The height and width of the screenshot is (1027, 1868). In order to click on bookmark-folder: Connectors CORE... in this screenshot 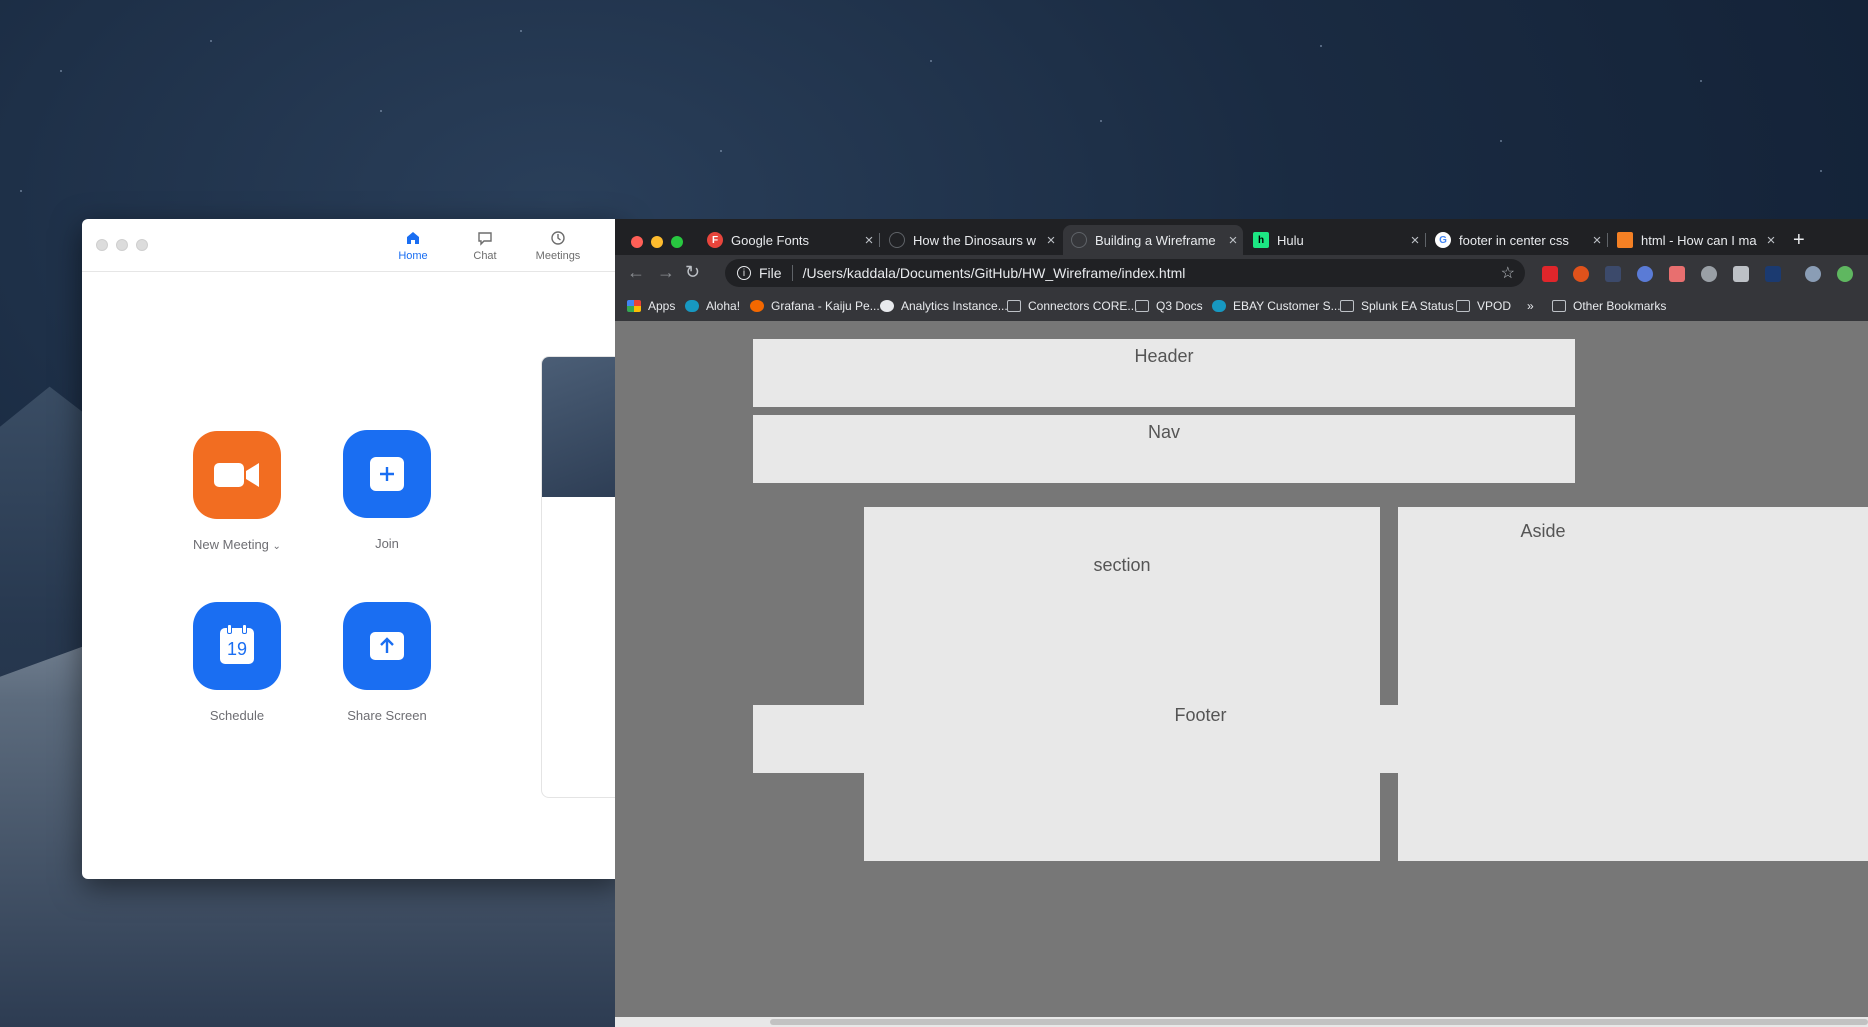, I will do `click(1072, 306)`.